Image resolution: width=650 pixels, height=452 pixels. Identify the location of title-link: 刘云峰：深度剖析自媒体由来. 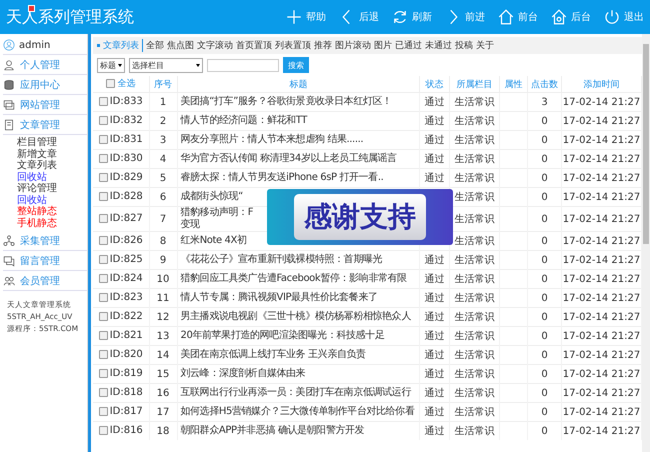
(243, 373).